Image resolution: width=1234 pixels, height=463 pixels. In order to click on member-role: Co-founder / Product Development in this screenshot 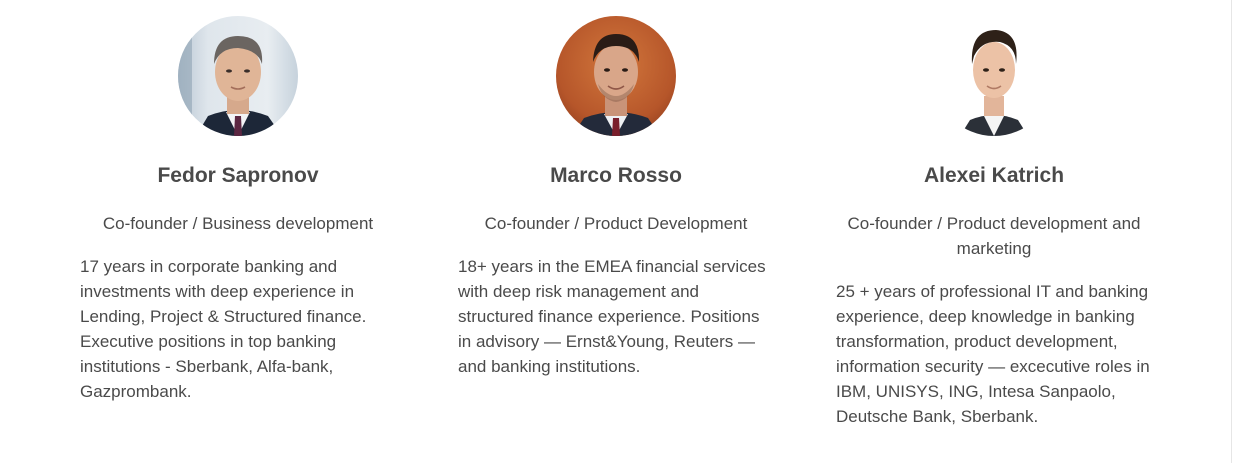, I will do `click(616, 223)`.